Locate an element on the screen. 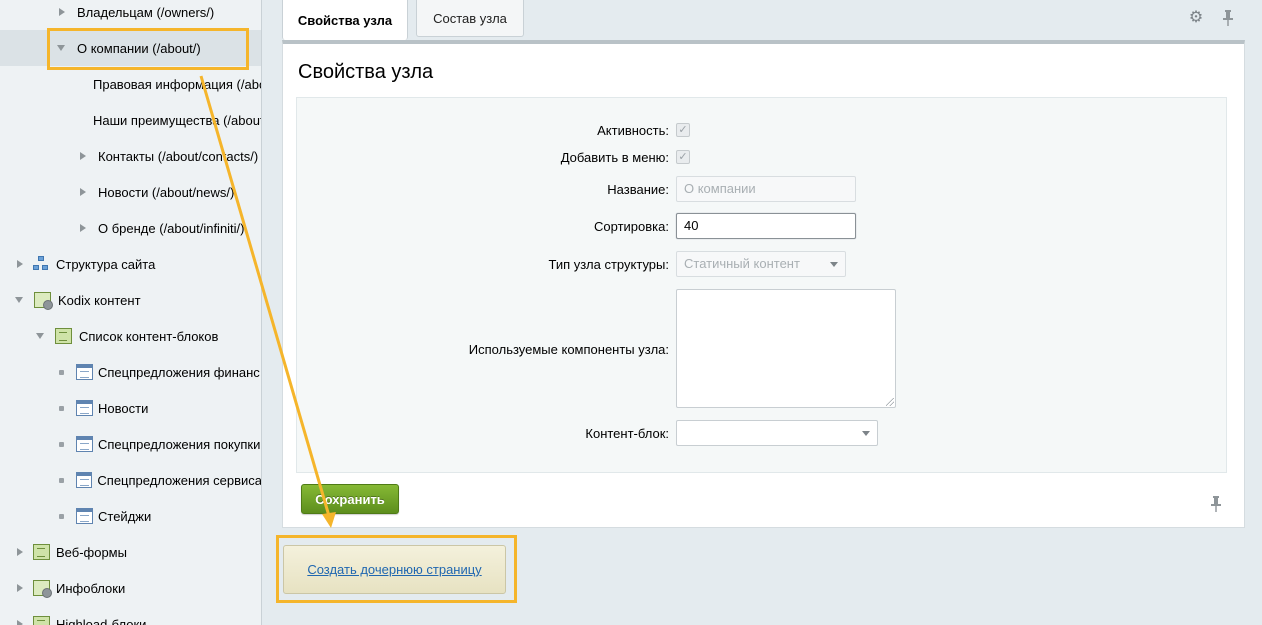 This screenshot has height=625, width=1262. tree-item-label: О компании (/about/) is located at coordinates (139, 48).